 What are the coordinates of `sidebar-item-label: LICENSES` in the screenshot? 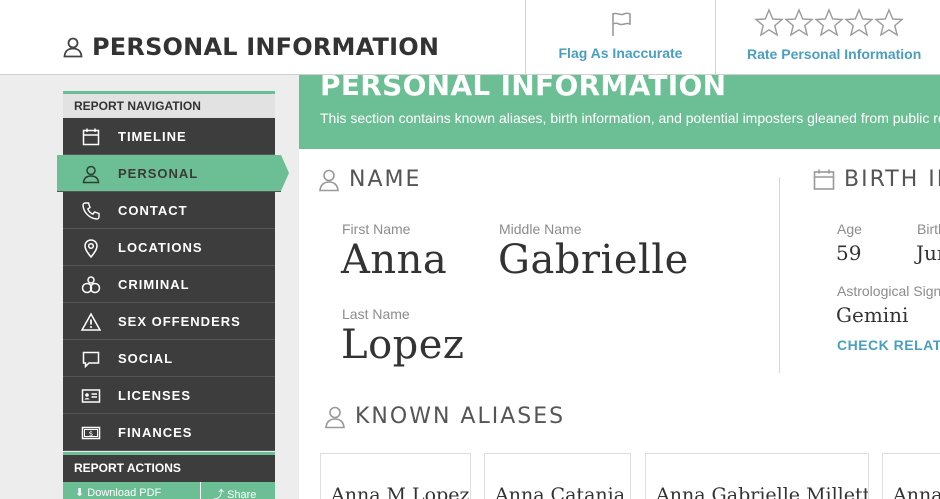 It's located at (155, 395).